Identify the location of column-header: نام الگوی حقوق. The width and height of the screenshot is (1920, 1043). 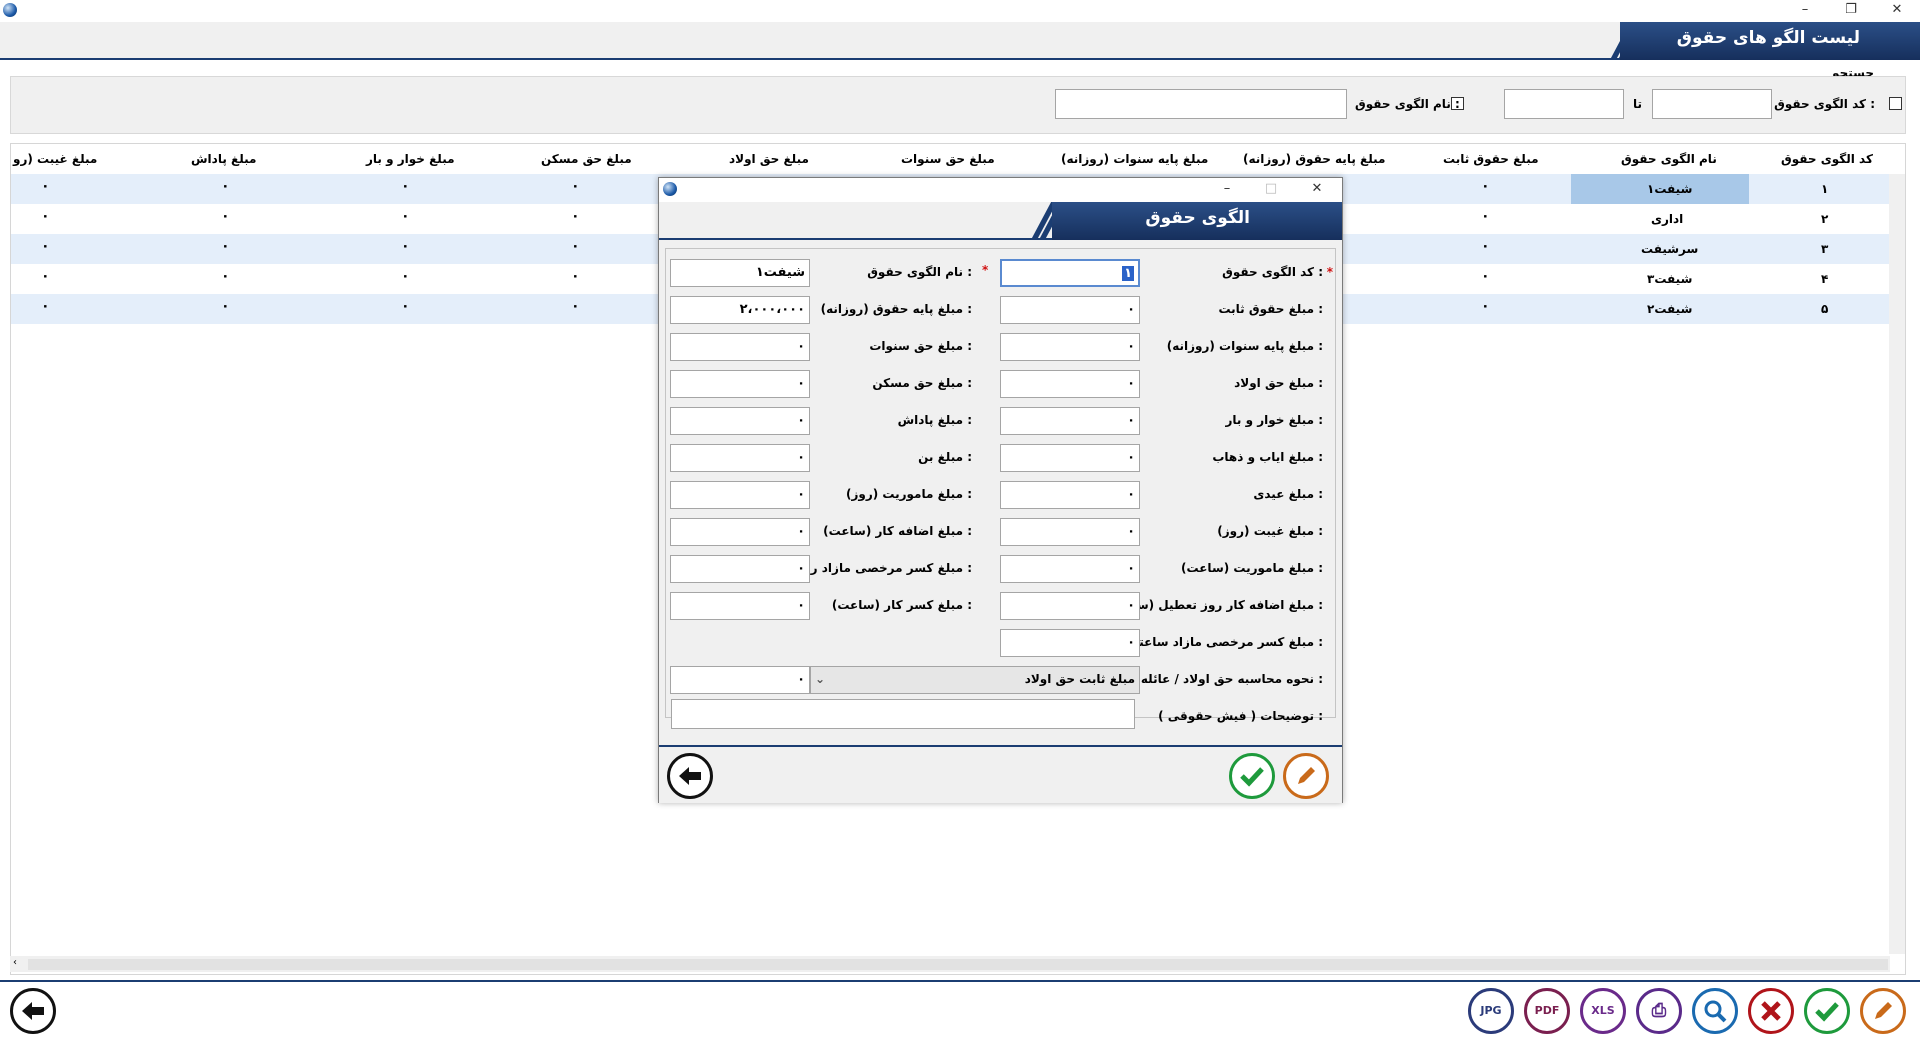
(1669, 159).